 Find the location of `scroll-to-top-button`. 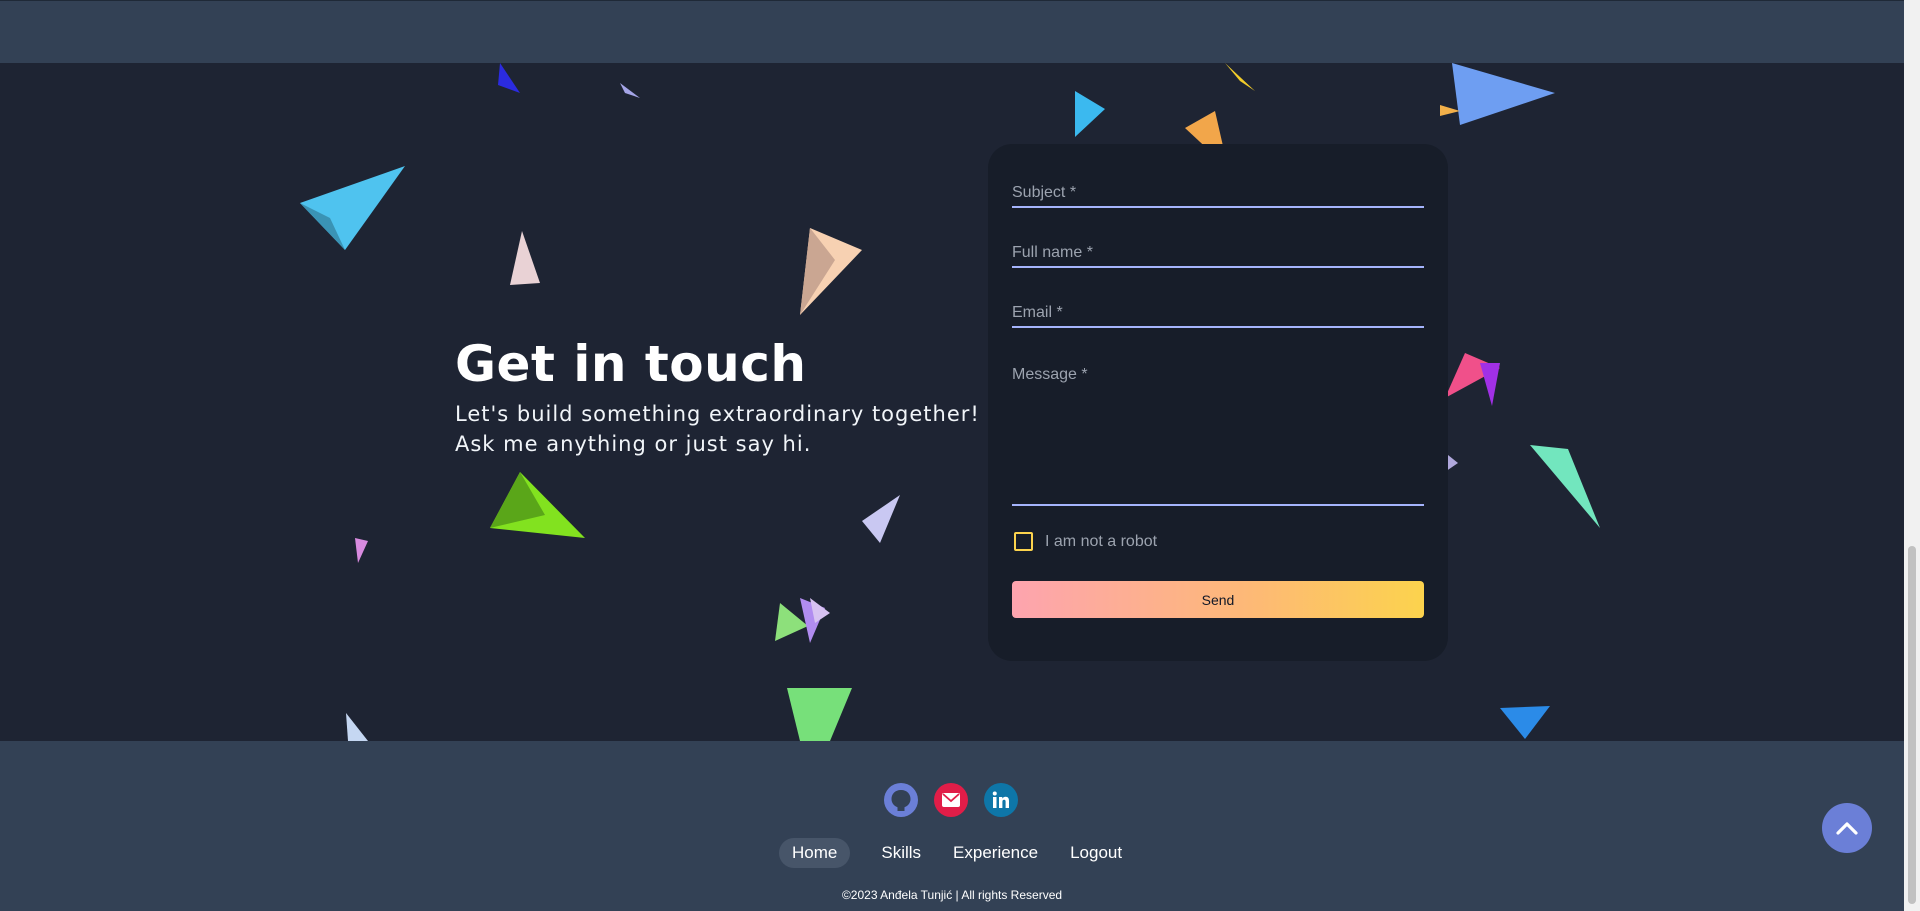

scroll-to-top-button is located at coordinates (1847, 828).